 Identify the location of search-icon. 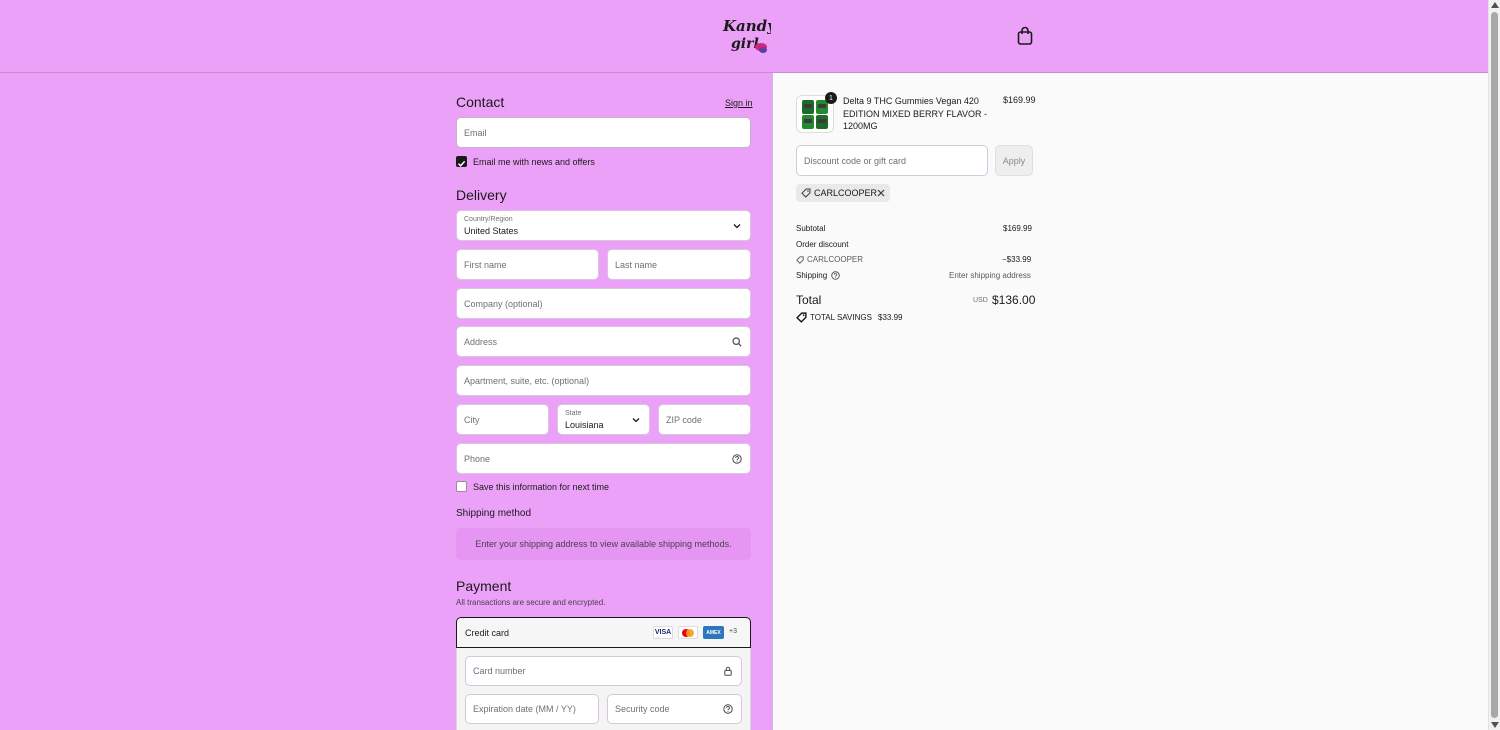
(737, 341).